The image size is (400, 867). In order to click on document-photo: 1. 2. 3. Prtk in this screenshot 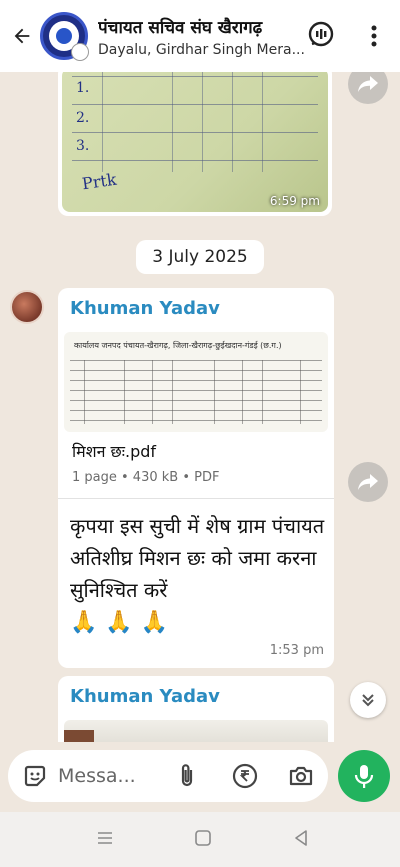, I will do `click(195, 142)`.